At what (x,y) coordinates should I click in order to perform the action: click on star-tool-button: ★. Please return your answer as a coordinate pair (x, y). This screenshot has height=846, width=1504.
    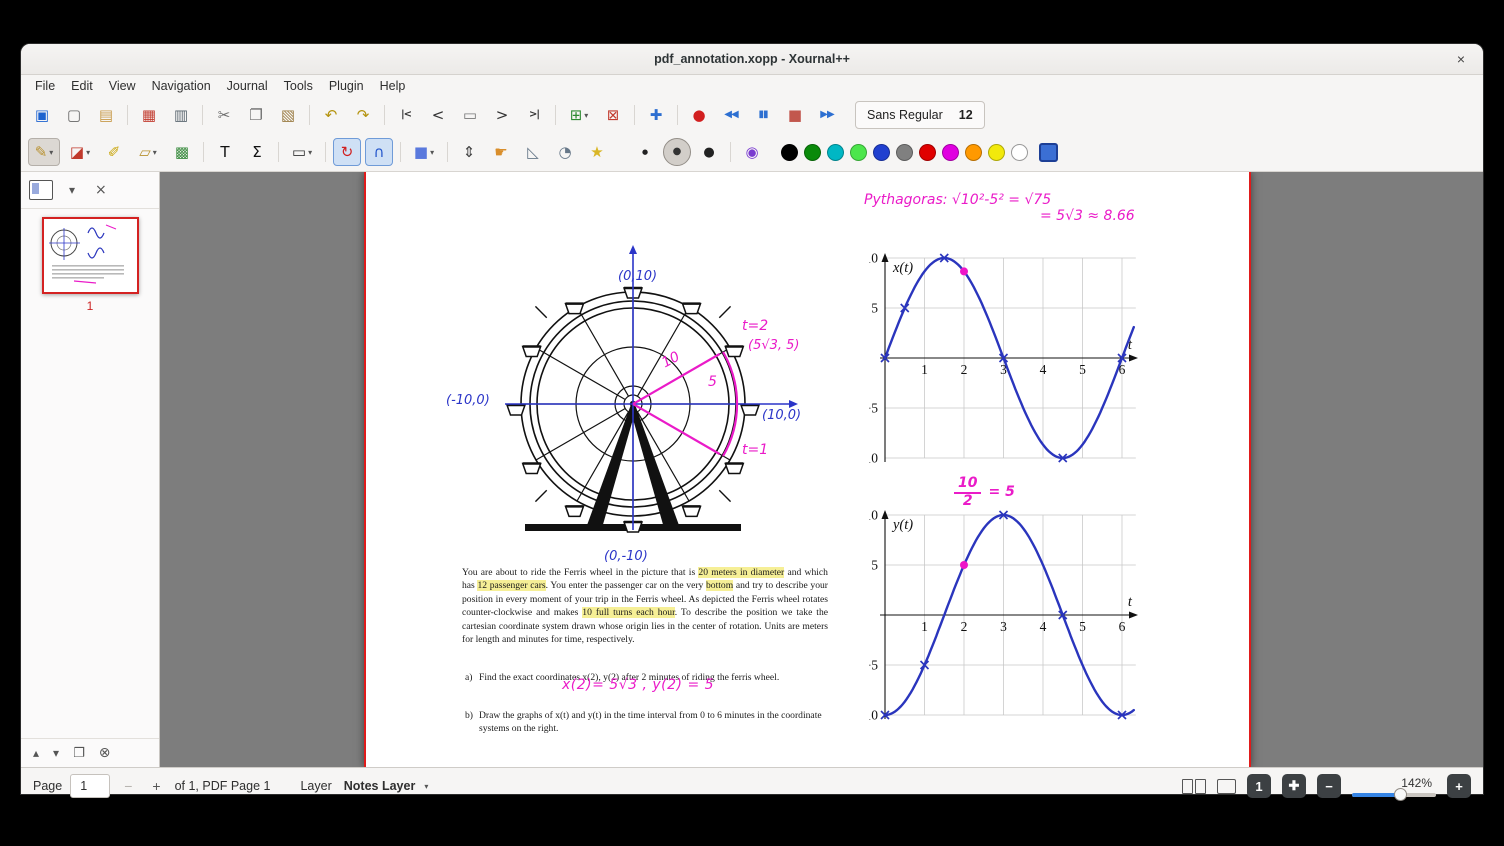
    Looking at the image, I should click on (597, 152).